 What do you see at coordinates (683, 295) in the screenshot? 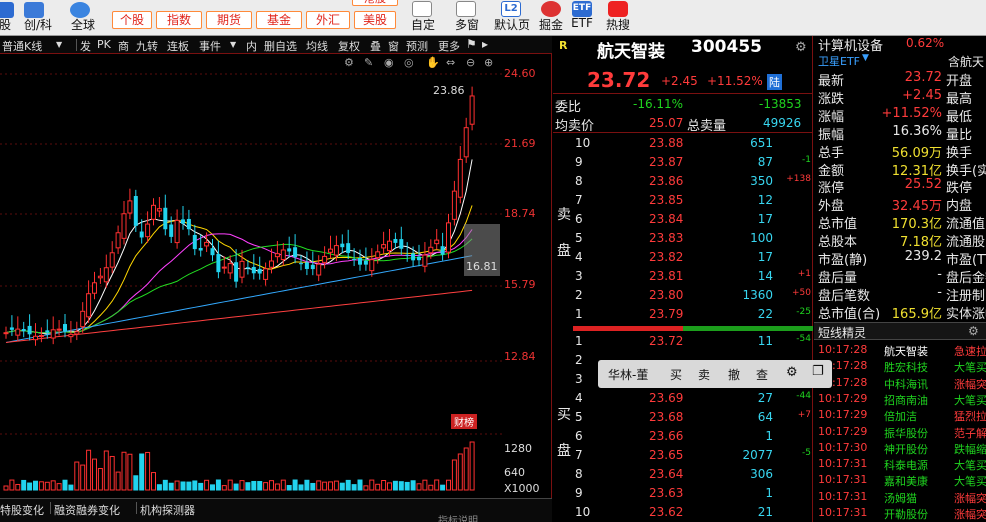
I see `ask-row: 2 23.80 1360 +50` at bounding box center [683, 295].